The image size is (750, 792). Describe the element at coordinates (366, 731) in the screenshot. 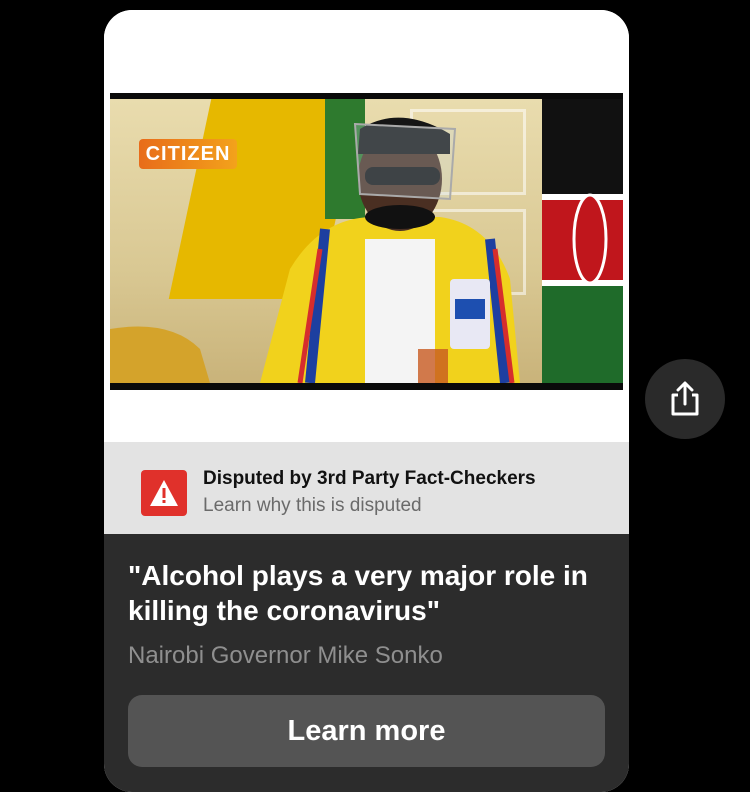

I see `learn-more-button: Learn more` at that location.